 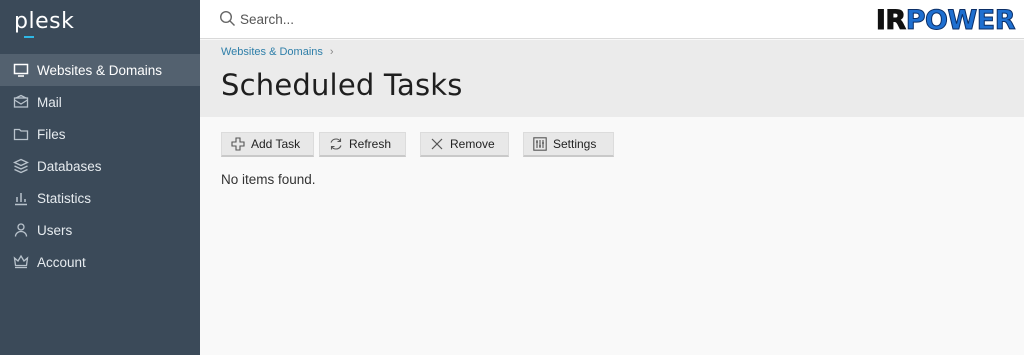 I want to click on sidebar-item-account: Account, so click(x=100, y=262).